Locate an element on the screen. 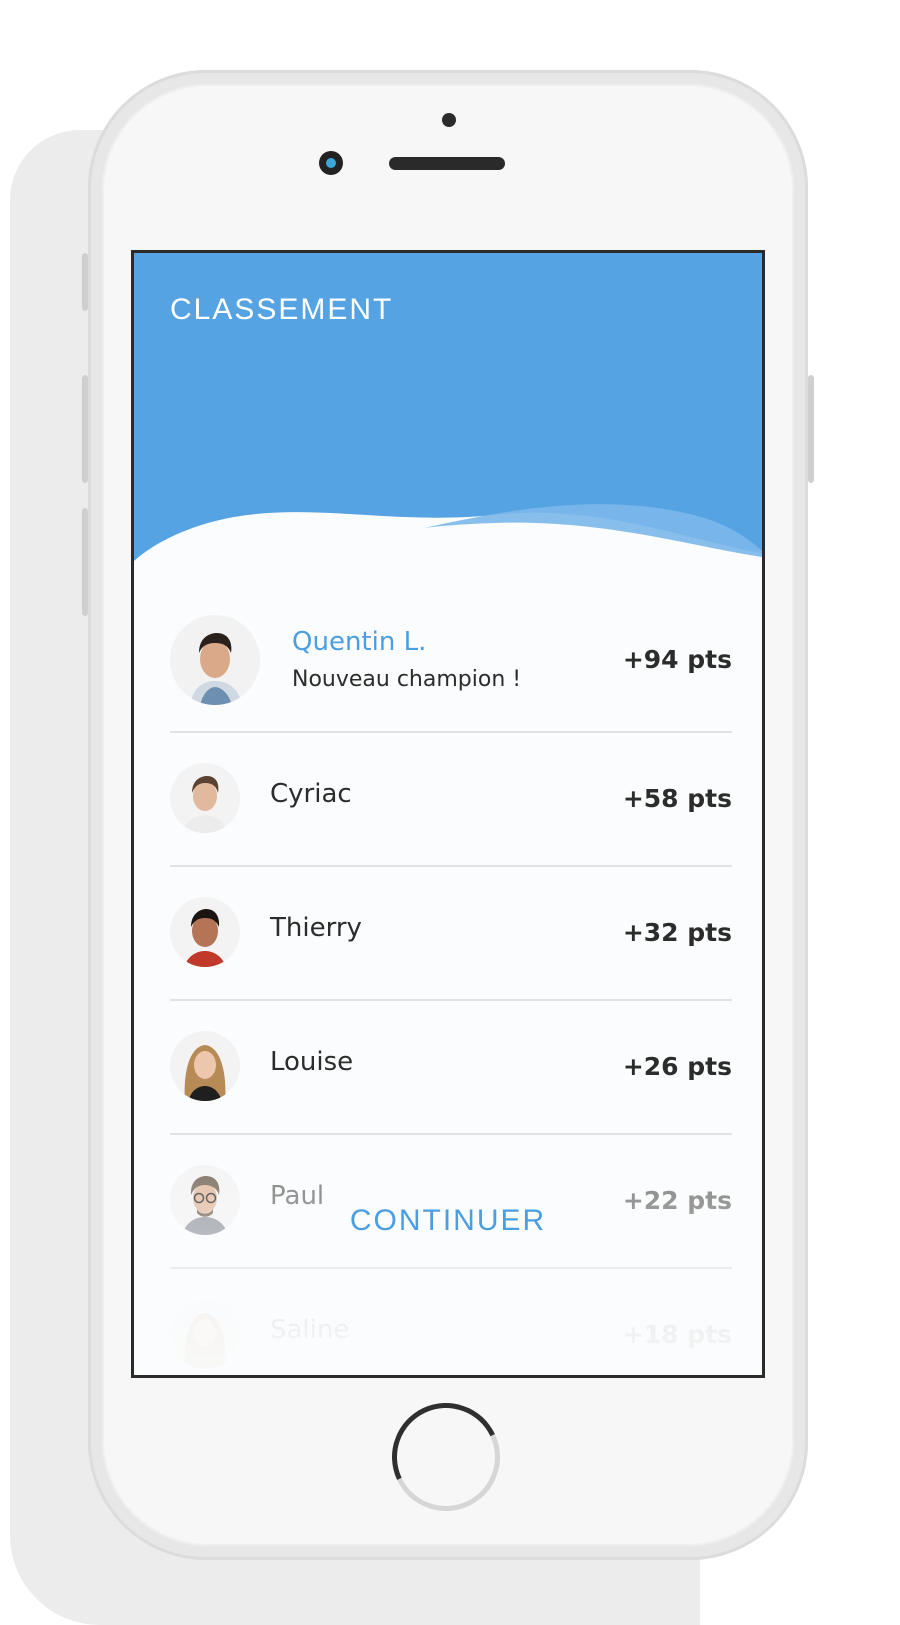 The width and height of the screenshot is (900, 1625). player-name: Saline is located at coordinates (310, 1330).